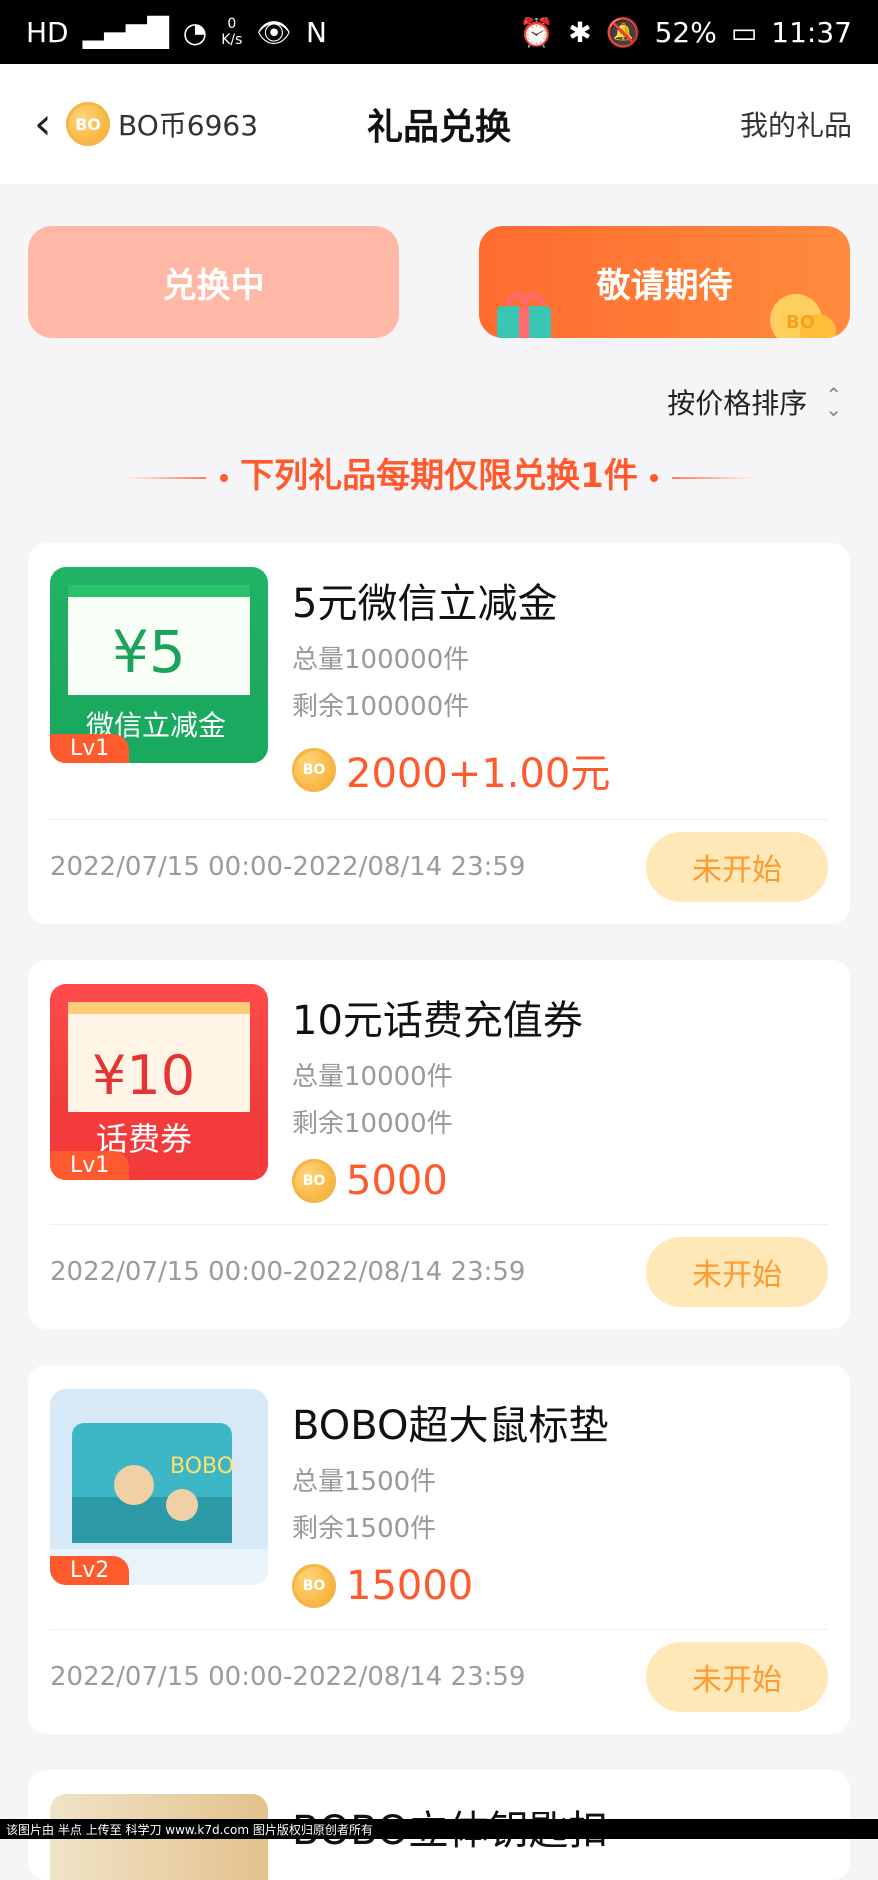 The width and height of the screenshot is (878, 1880). Describe the element at coordinates (89, 1570) in the screenshot. I see `level-badge: Lv2` at that location.